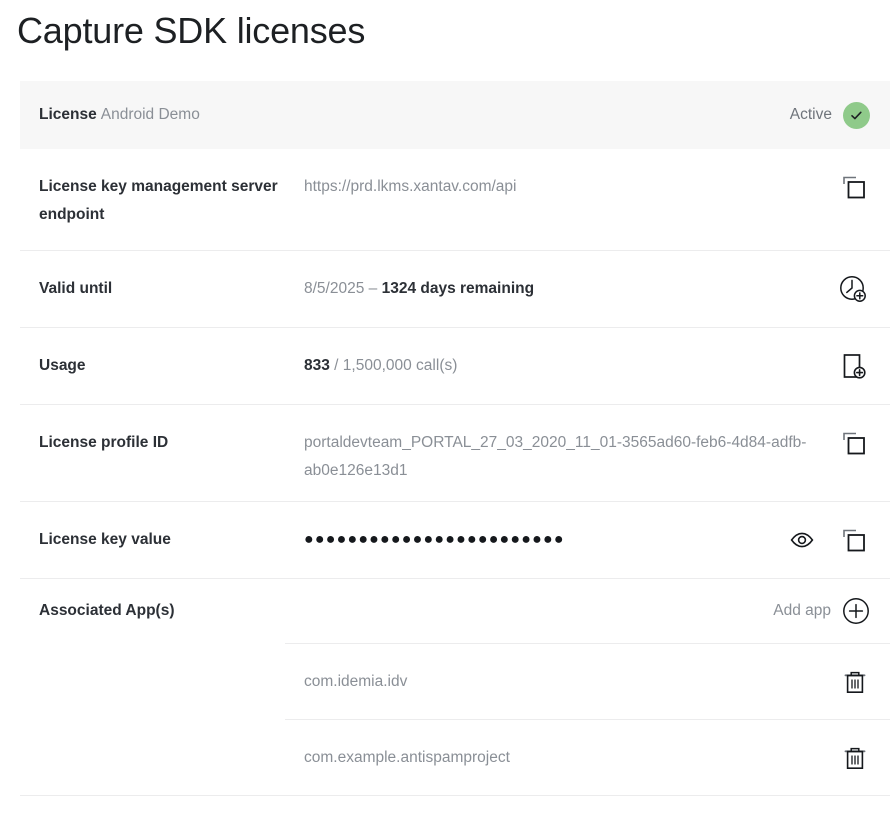  I want to click on usage-count: 833, so click(317, 365).